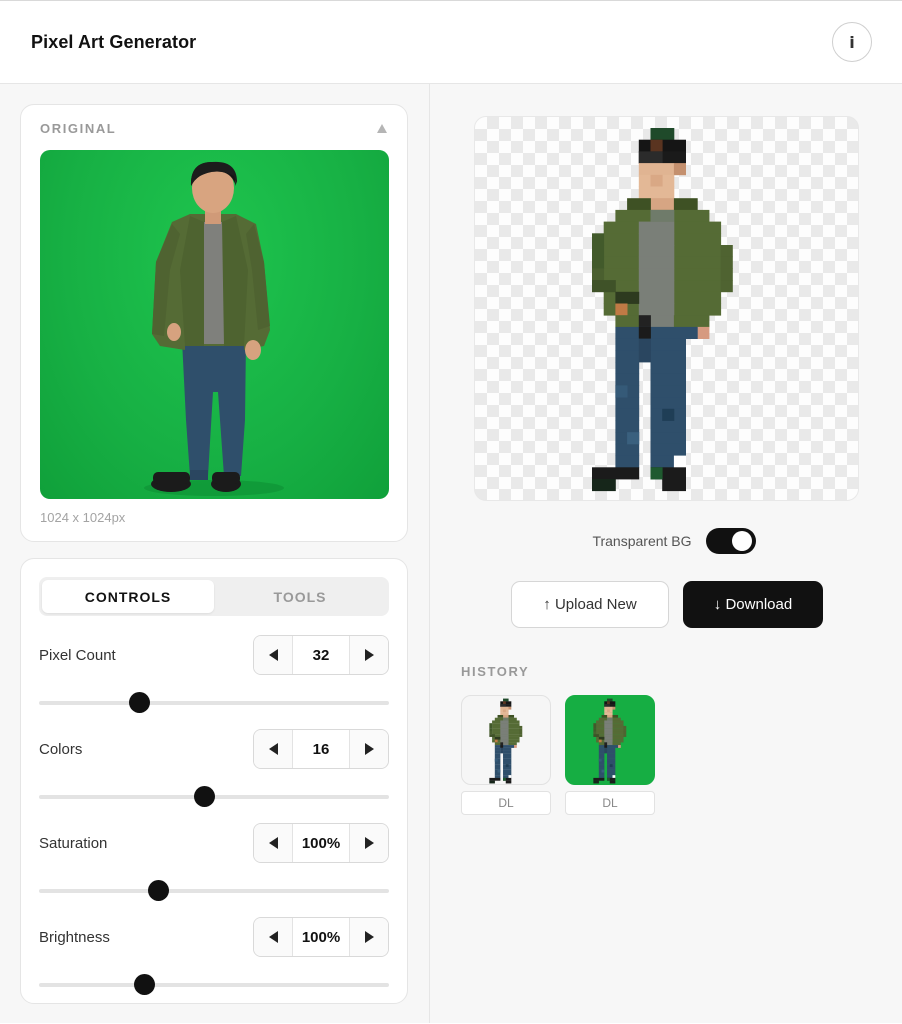 This screenshot has height=1024, width=902. What do you see at coordinates (214, 324) in the screenshot?
I see `original-image` at bounding box center [214, 324].